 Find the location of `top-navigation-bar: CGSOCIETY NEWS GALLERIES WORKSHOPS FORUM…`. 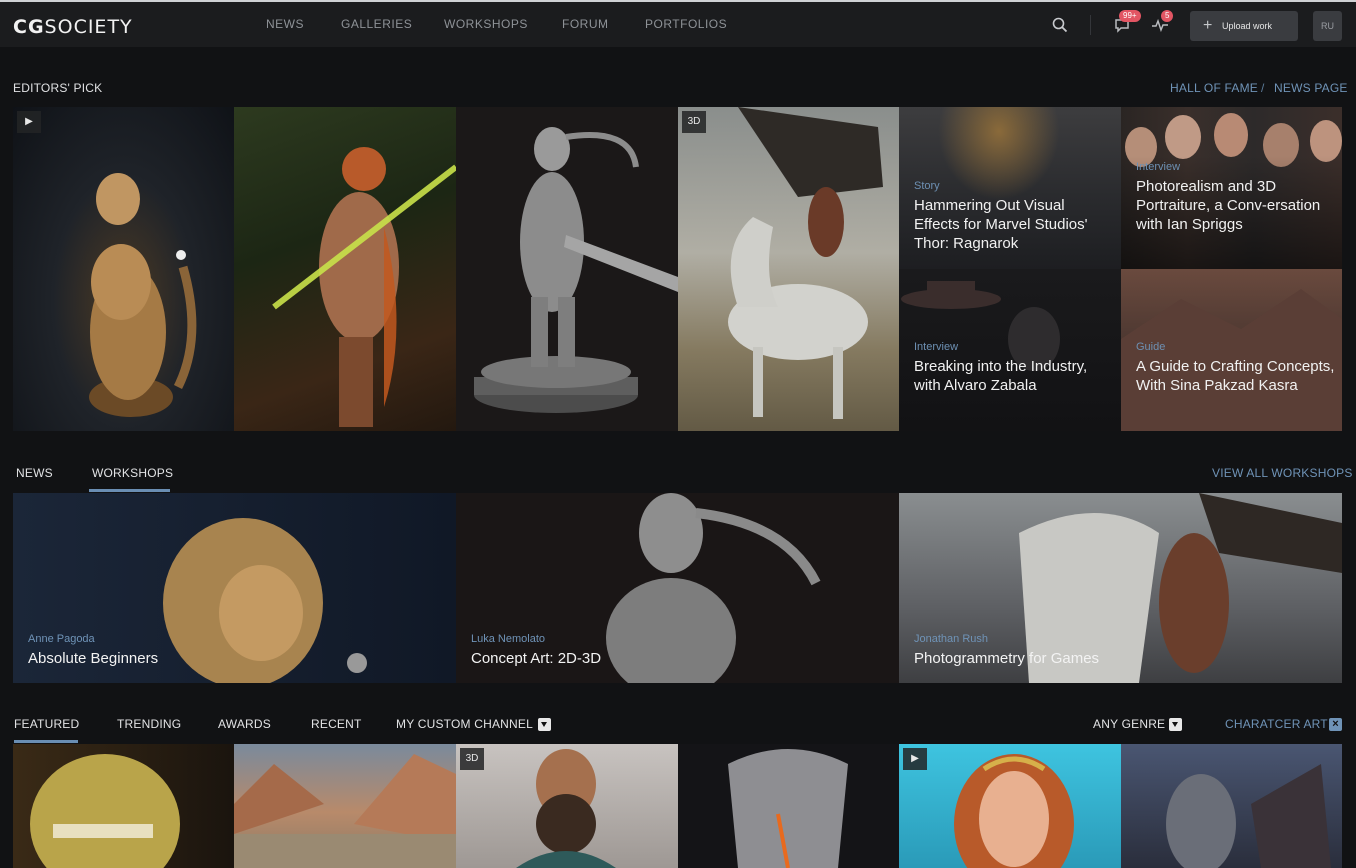

top-navigation-bar: CGSOCIETY NEWS GALLERIES WORKSHOPS FORUM… is located at coordinates (678, 23).